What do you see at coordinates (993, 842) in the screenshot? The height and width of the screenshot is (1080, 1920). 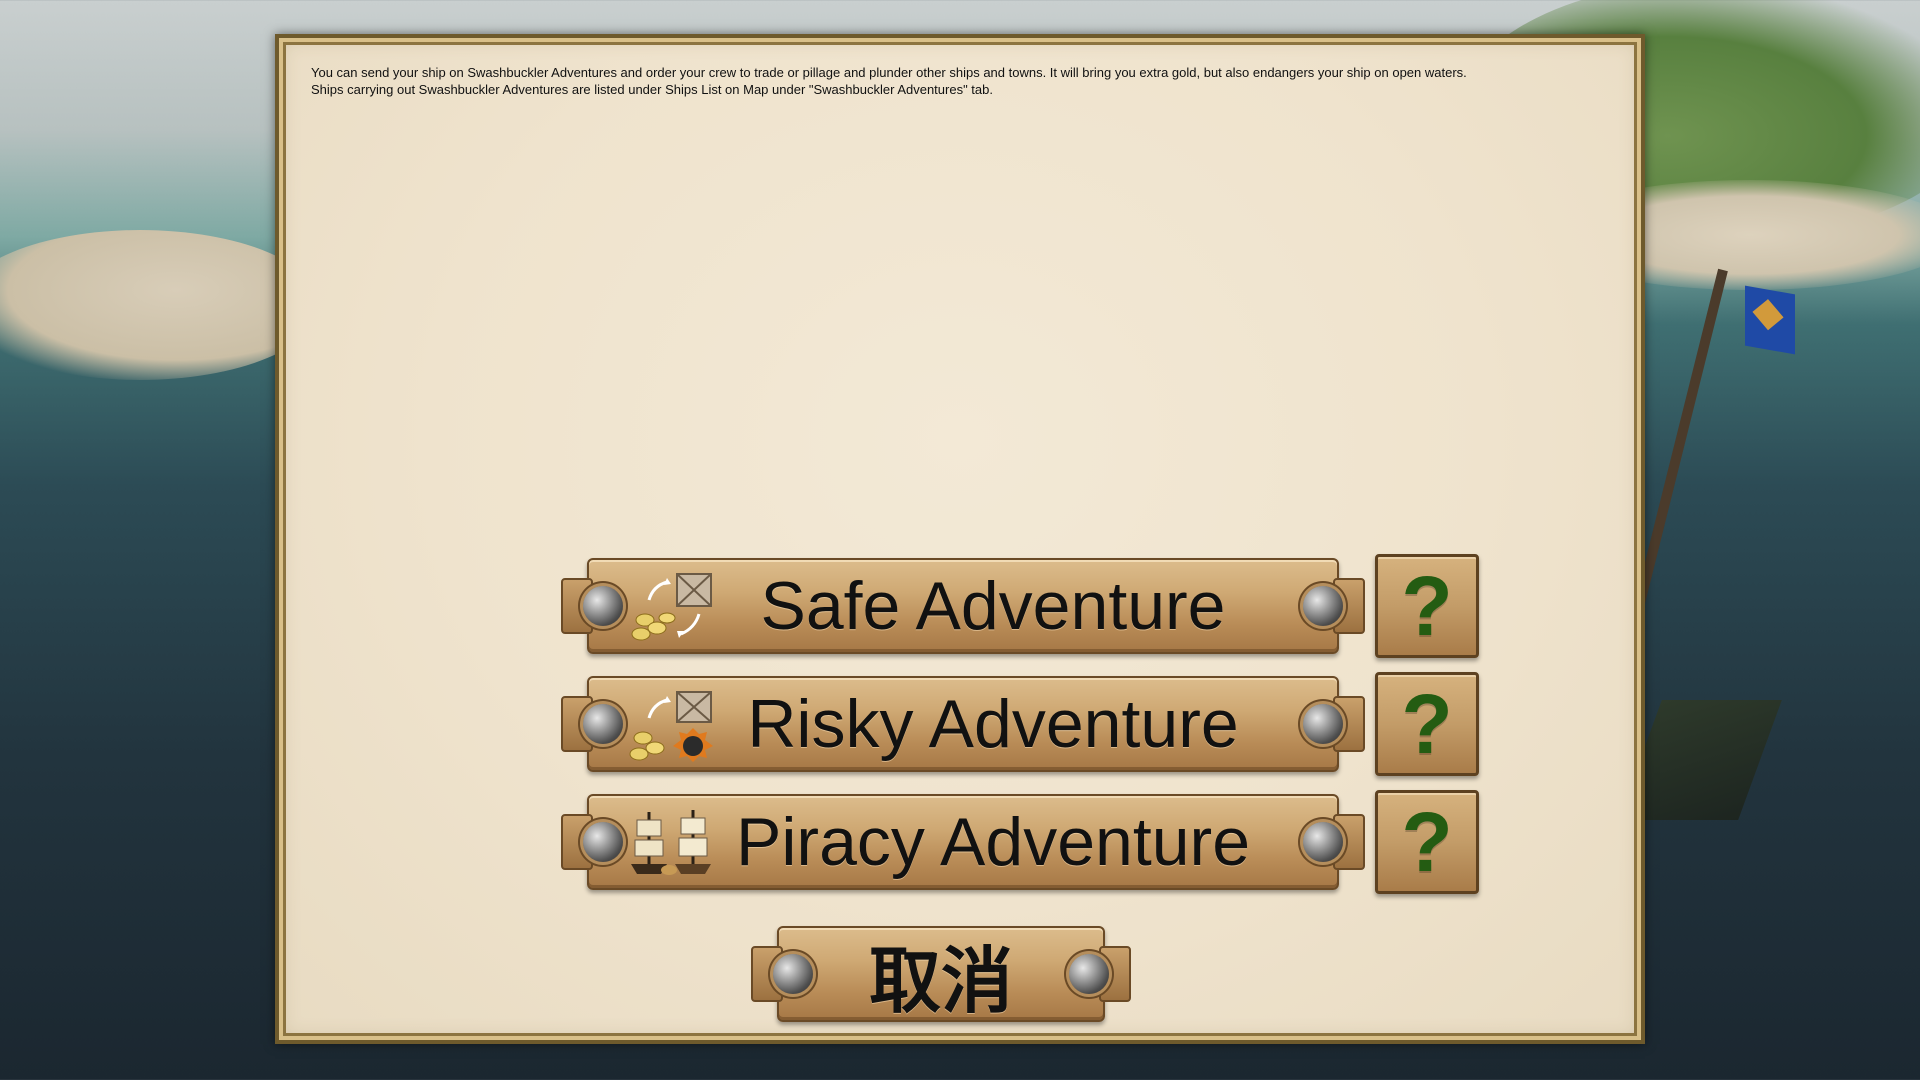 I see `piracy-adventure-label: Piracy Adventure` at bounding box center [993, 842].